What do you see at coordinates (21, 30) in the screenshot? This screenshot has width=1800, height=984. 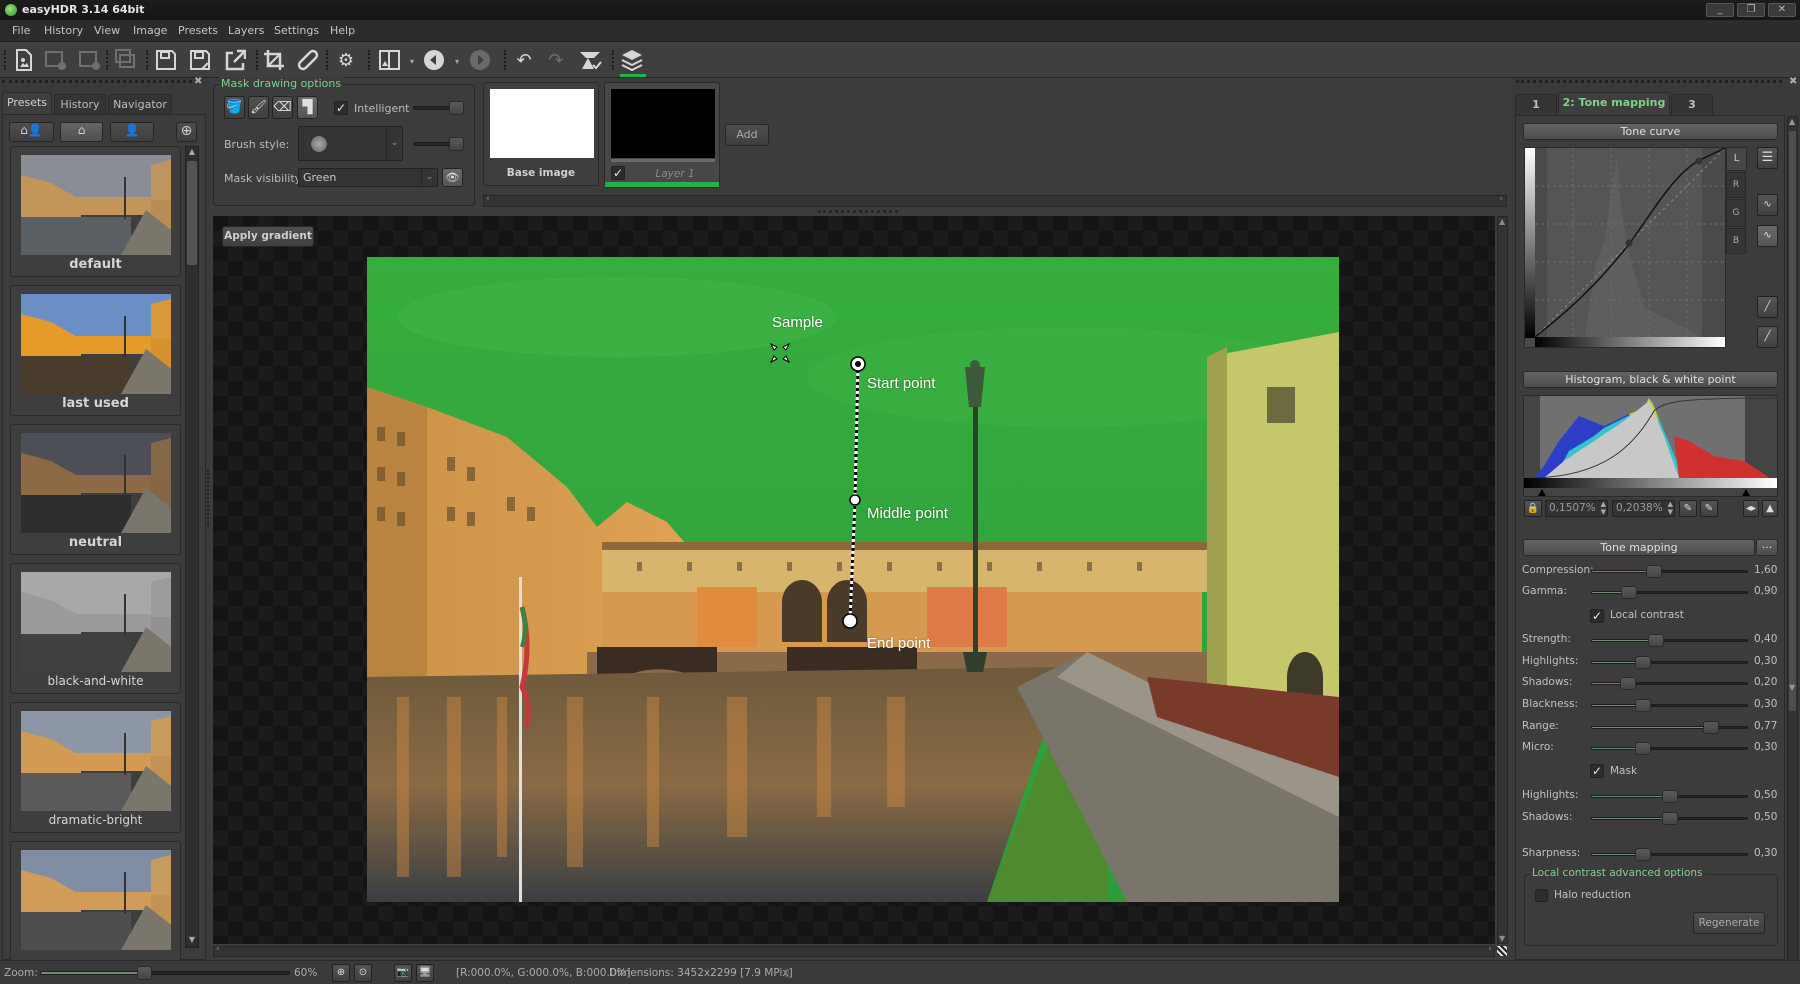 I see `menu-file: File` at bounding box center [21, 30].